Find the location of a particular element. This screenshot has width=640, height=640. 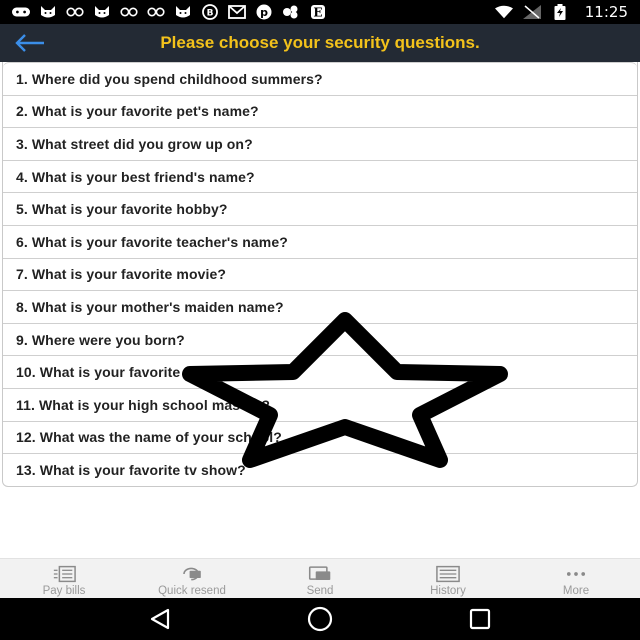

question-item: 13. What is your favorite tv show? is located at coordinates (320, 469).